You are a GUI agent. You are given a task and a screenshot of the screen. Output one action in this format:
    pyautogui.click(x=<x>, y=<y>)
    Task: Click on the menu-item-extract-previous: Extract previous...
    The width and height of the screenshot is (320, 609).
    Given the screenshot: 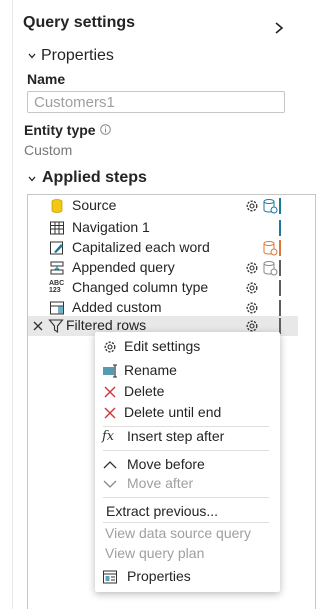 What is the action you would take?
    pyautogui.click(x=187, y=512)
    